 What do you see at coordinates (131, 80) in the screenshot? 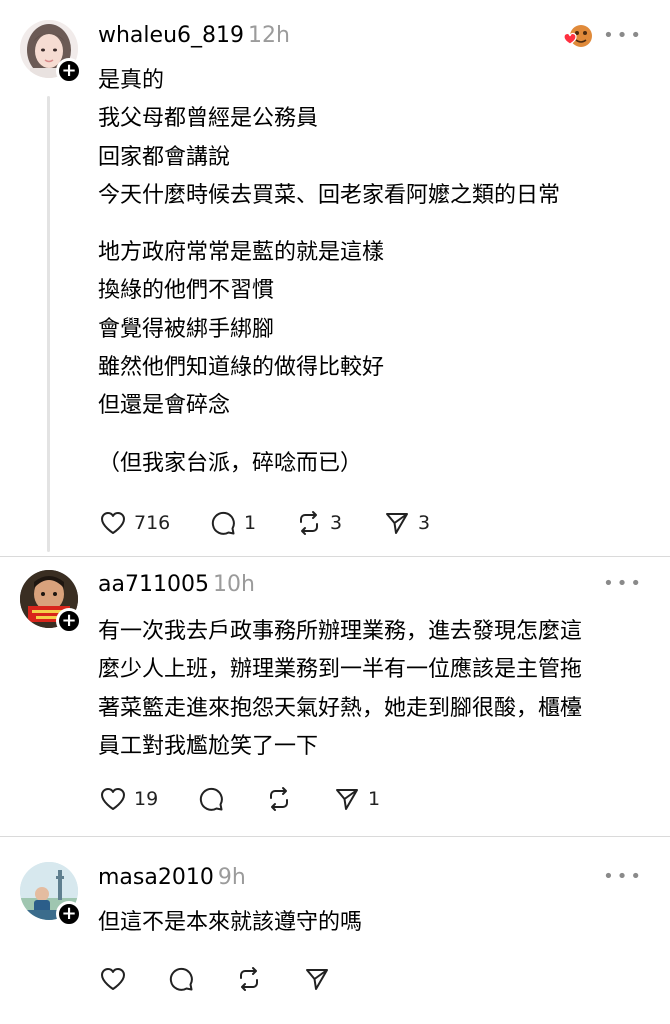
I see `text-line: 是真的` at bounding box center [131, 80].